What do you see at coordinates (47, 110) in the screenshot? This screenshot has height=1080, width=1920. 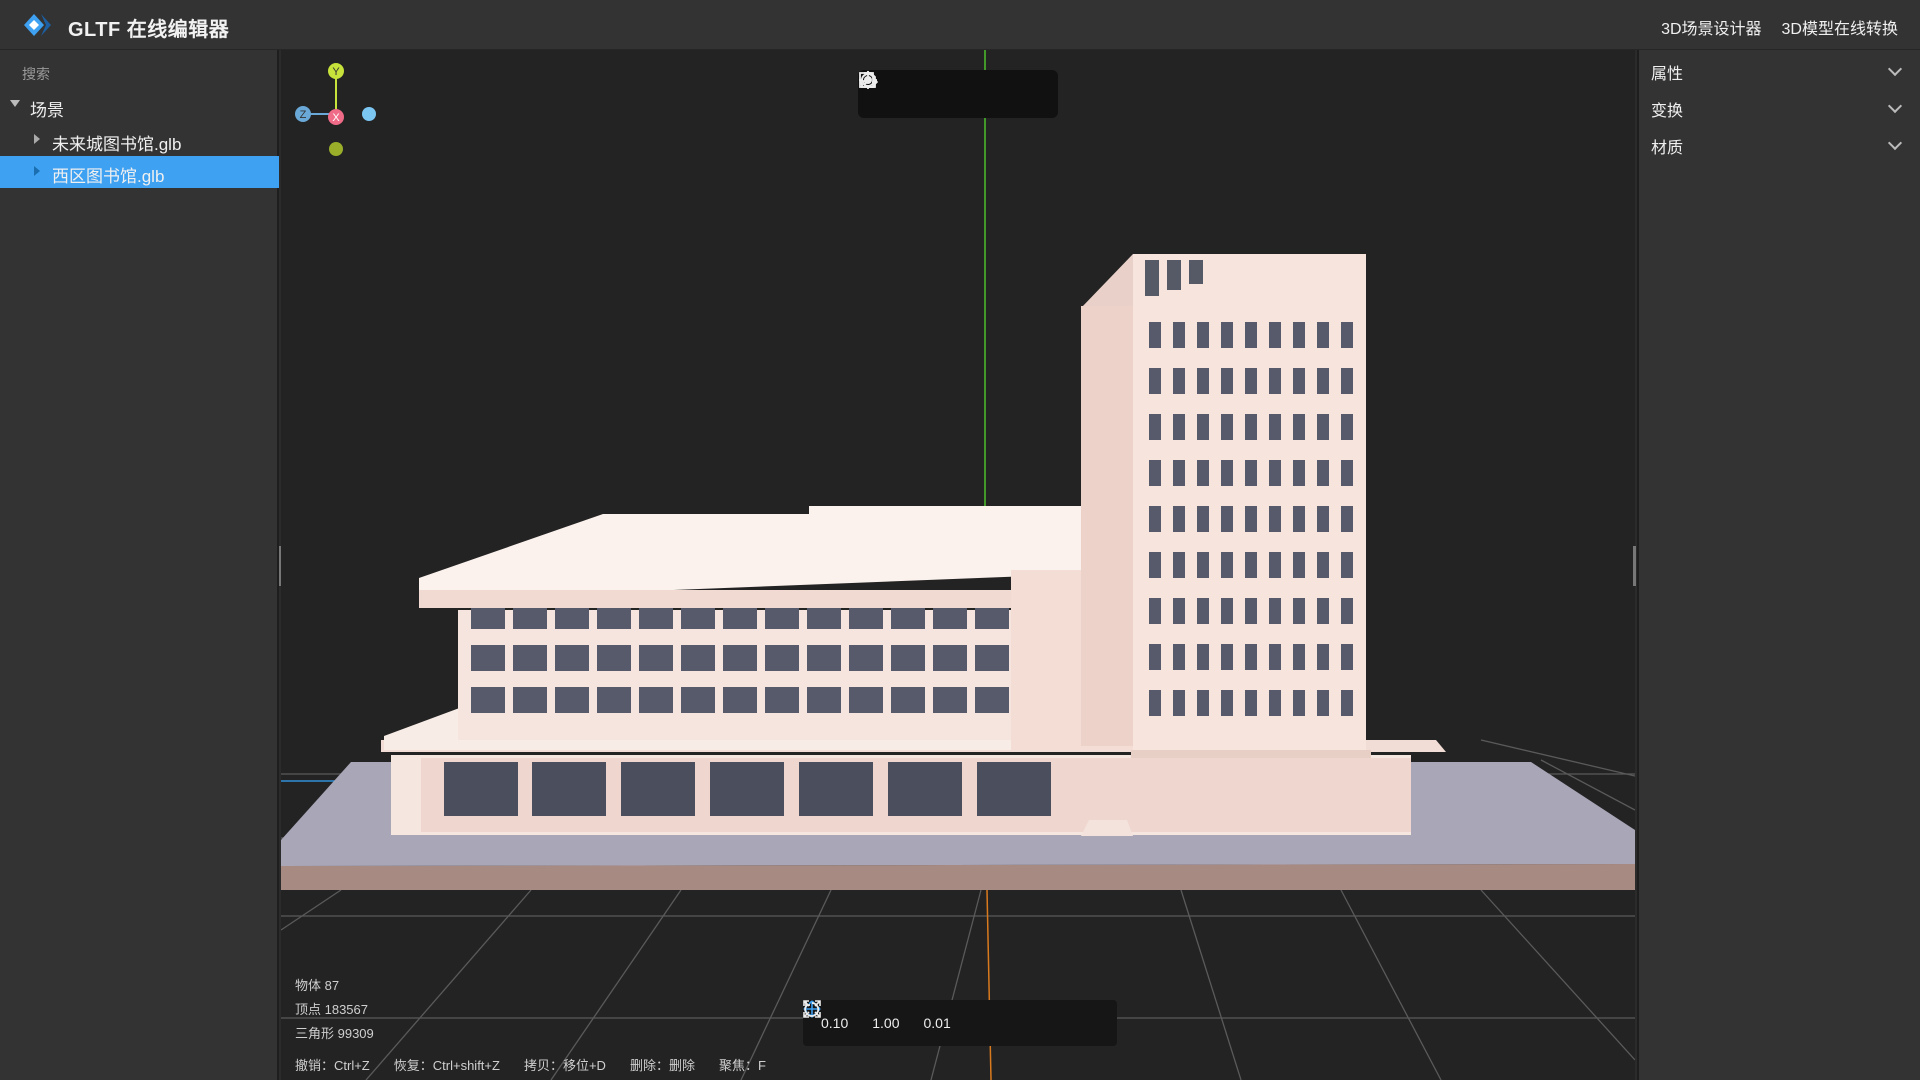 I see `tree-root-label: 场景` at bounding box center [47, 110].